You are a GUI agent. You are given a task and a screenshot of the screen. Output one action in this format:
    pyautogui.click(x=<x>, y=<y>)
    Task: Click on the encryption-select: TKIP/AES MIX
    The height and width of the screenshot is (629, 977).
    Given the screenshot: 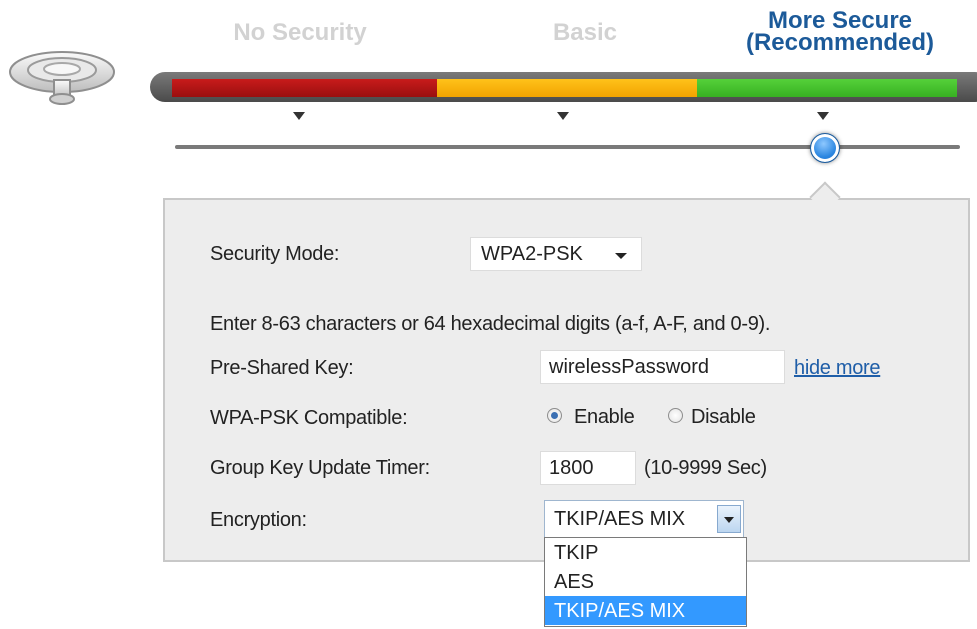 What is the action you would take?
    pyautogui.click(x=644, y=519)
    